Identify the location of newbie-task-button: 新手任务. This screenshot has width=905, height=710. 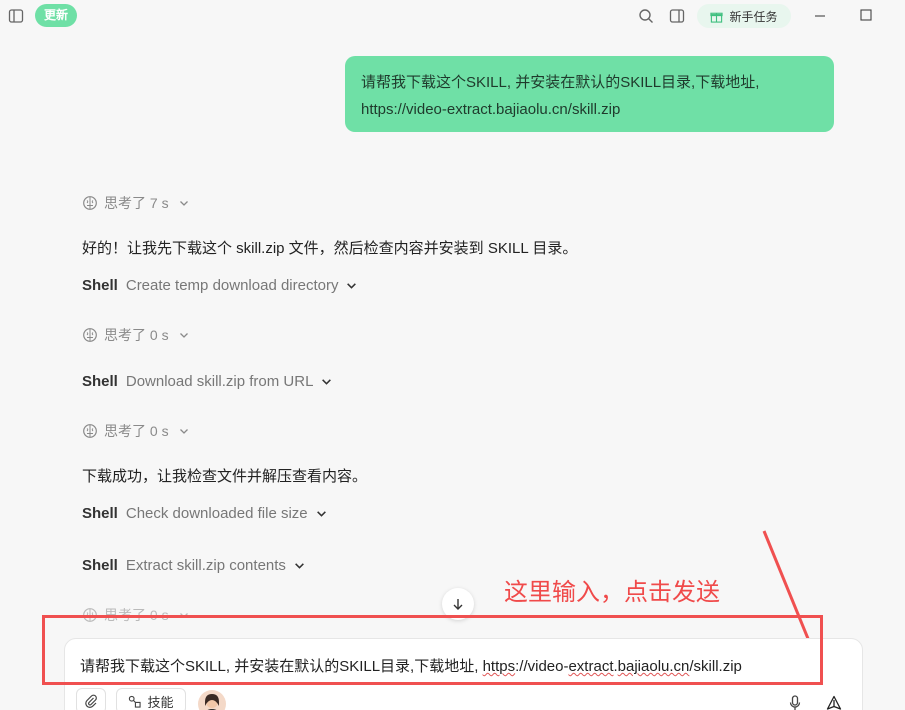
(744, 16).